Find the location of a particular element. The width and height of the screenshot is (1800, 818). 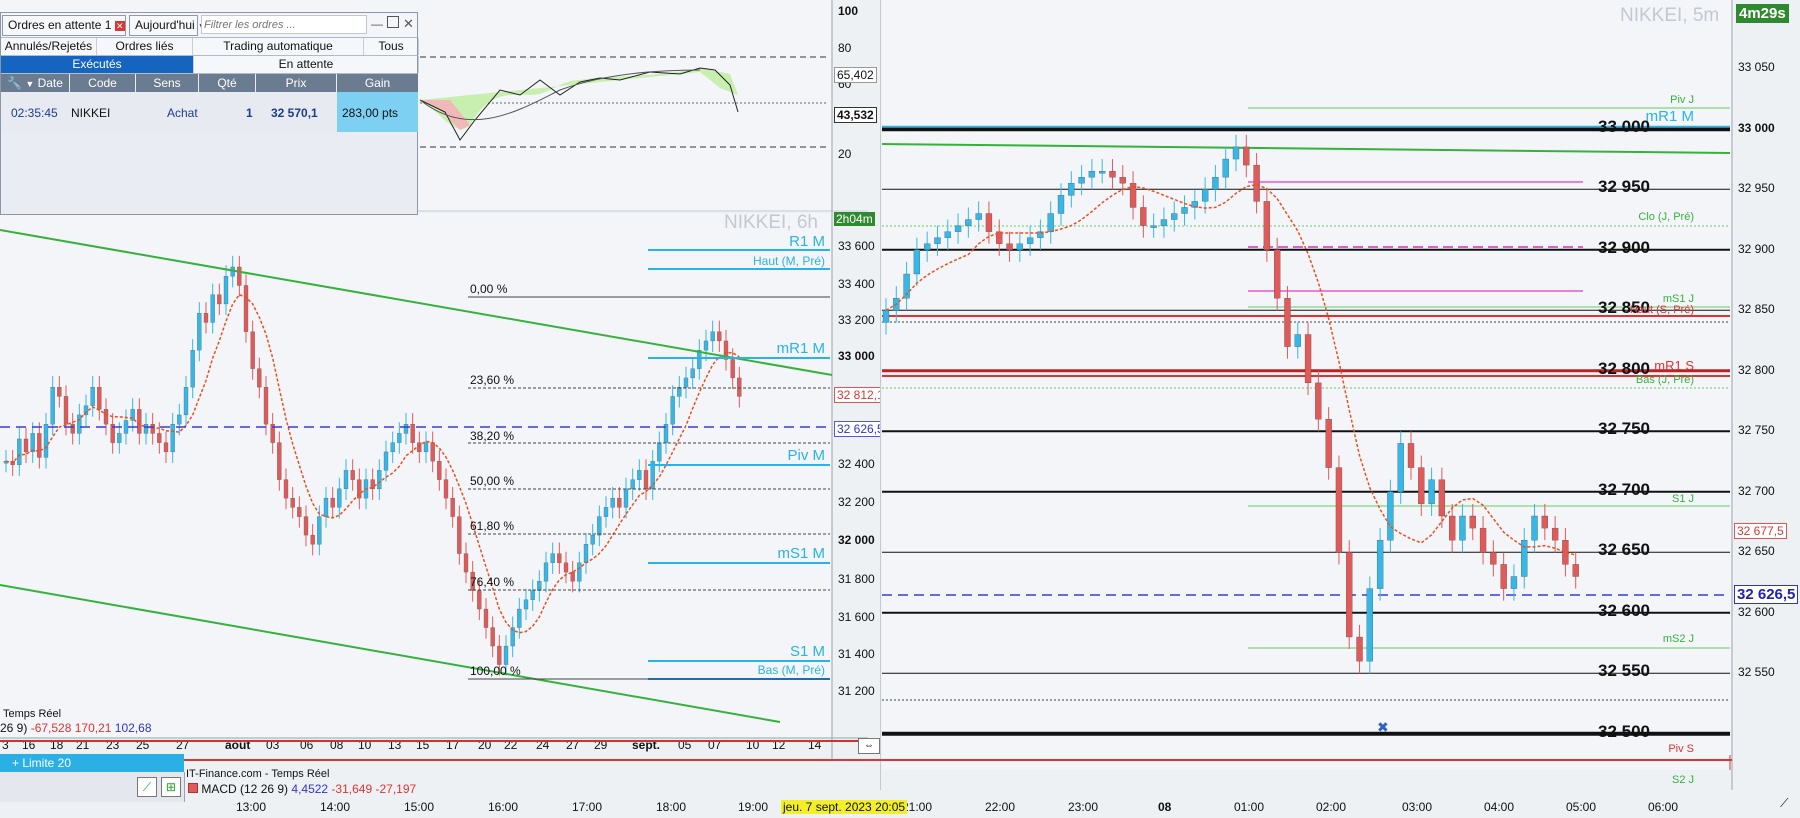

tab-trading-auto: Trading automatique is located at coordinates (278, 46).